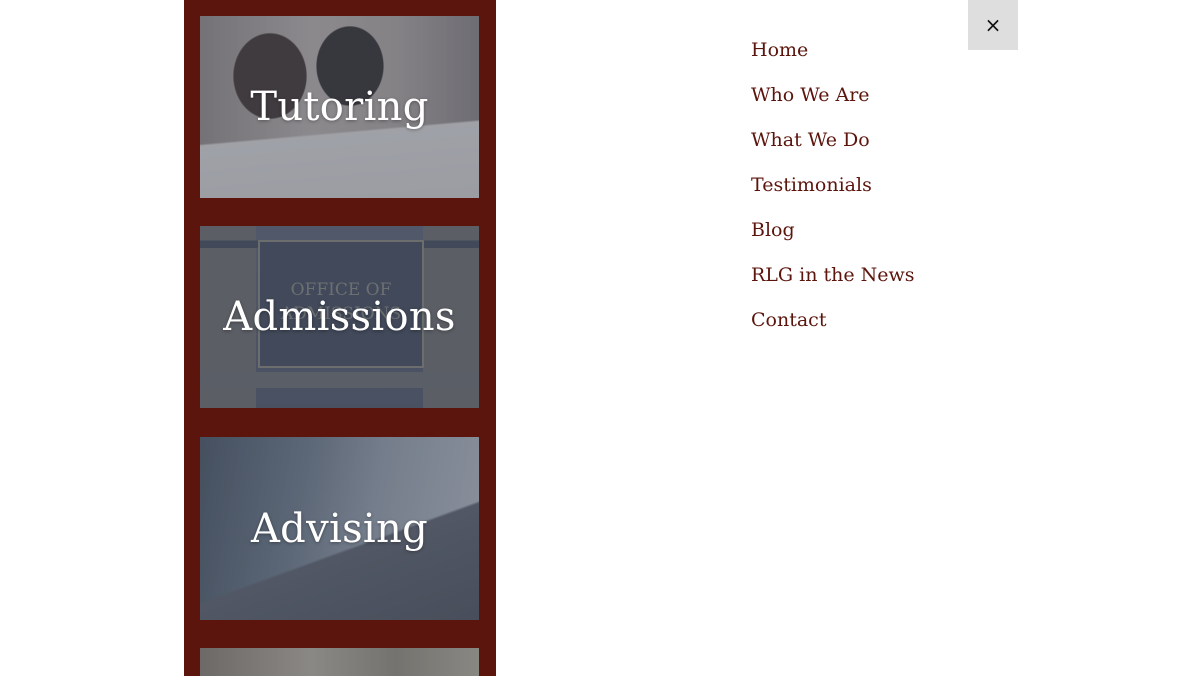 This screenshot has height=676, width=1200. Describe the element at coordinates (851, 97) in the screenshot. I see `nav-link-who-we-are: Who We Are` at that location.